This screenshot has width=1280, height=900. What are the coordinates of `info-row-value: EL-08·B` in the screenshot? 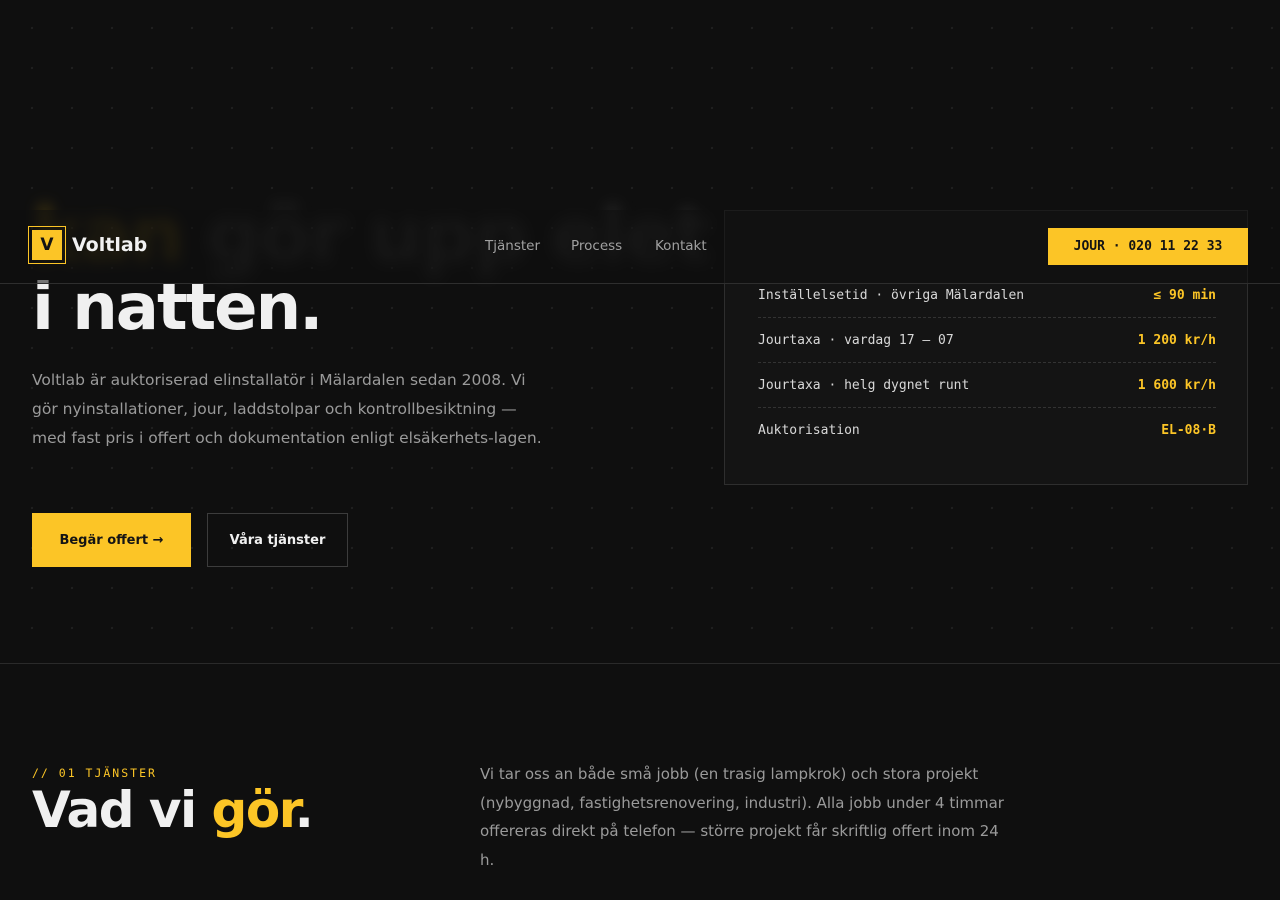 It's located at (1188, 430).